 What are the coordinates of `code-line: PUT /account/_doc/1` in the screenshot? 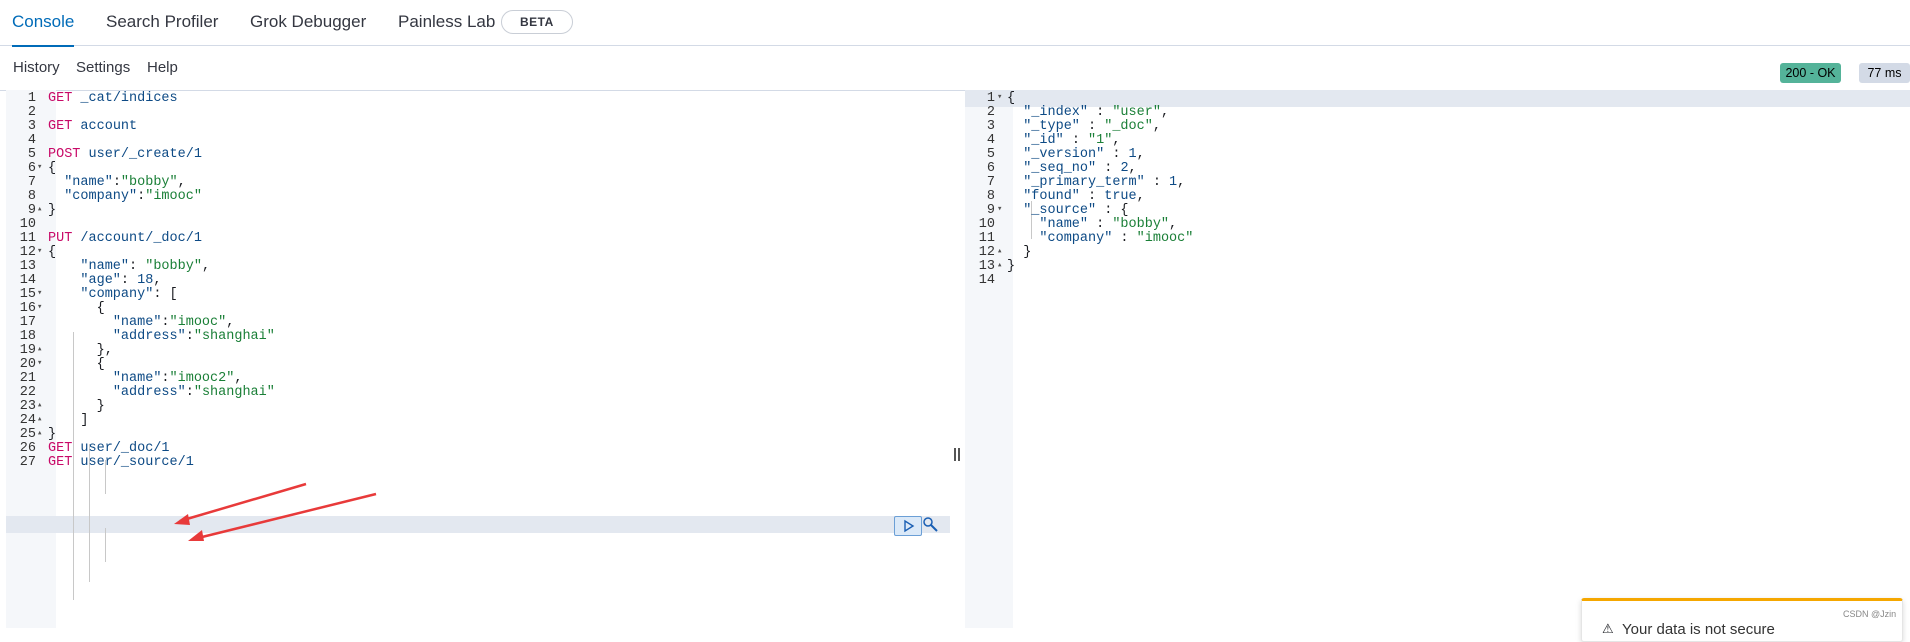 It's located at (125, 238).